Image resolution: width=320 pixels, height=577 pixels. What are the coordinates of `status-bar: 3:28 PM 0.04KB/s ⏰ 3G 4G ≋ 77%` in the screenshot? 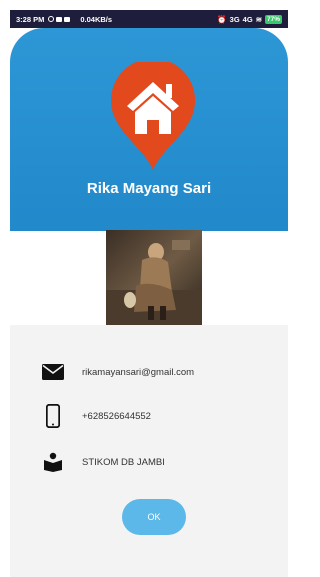 It's located at (149, 19).